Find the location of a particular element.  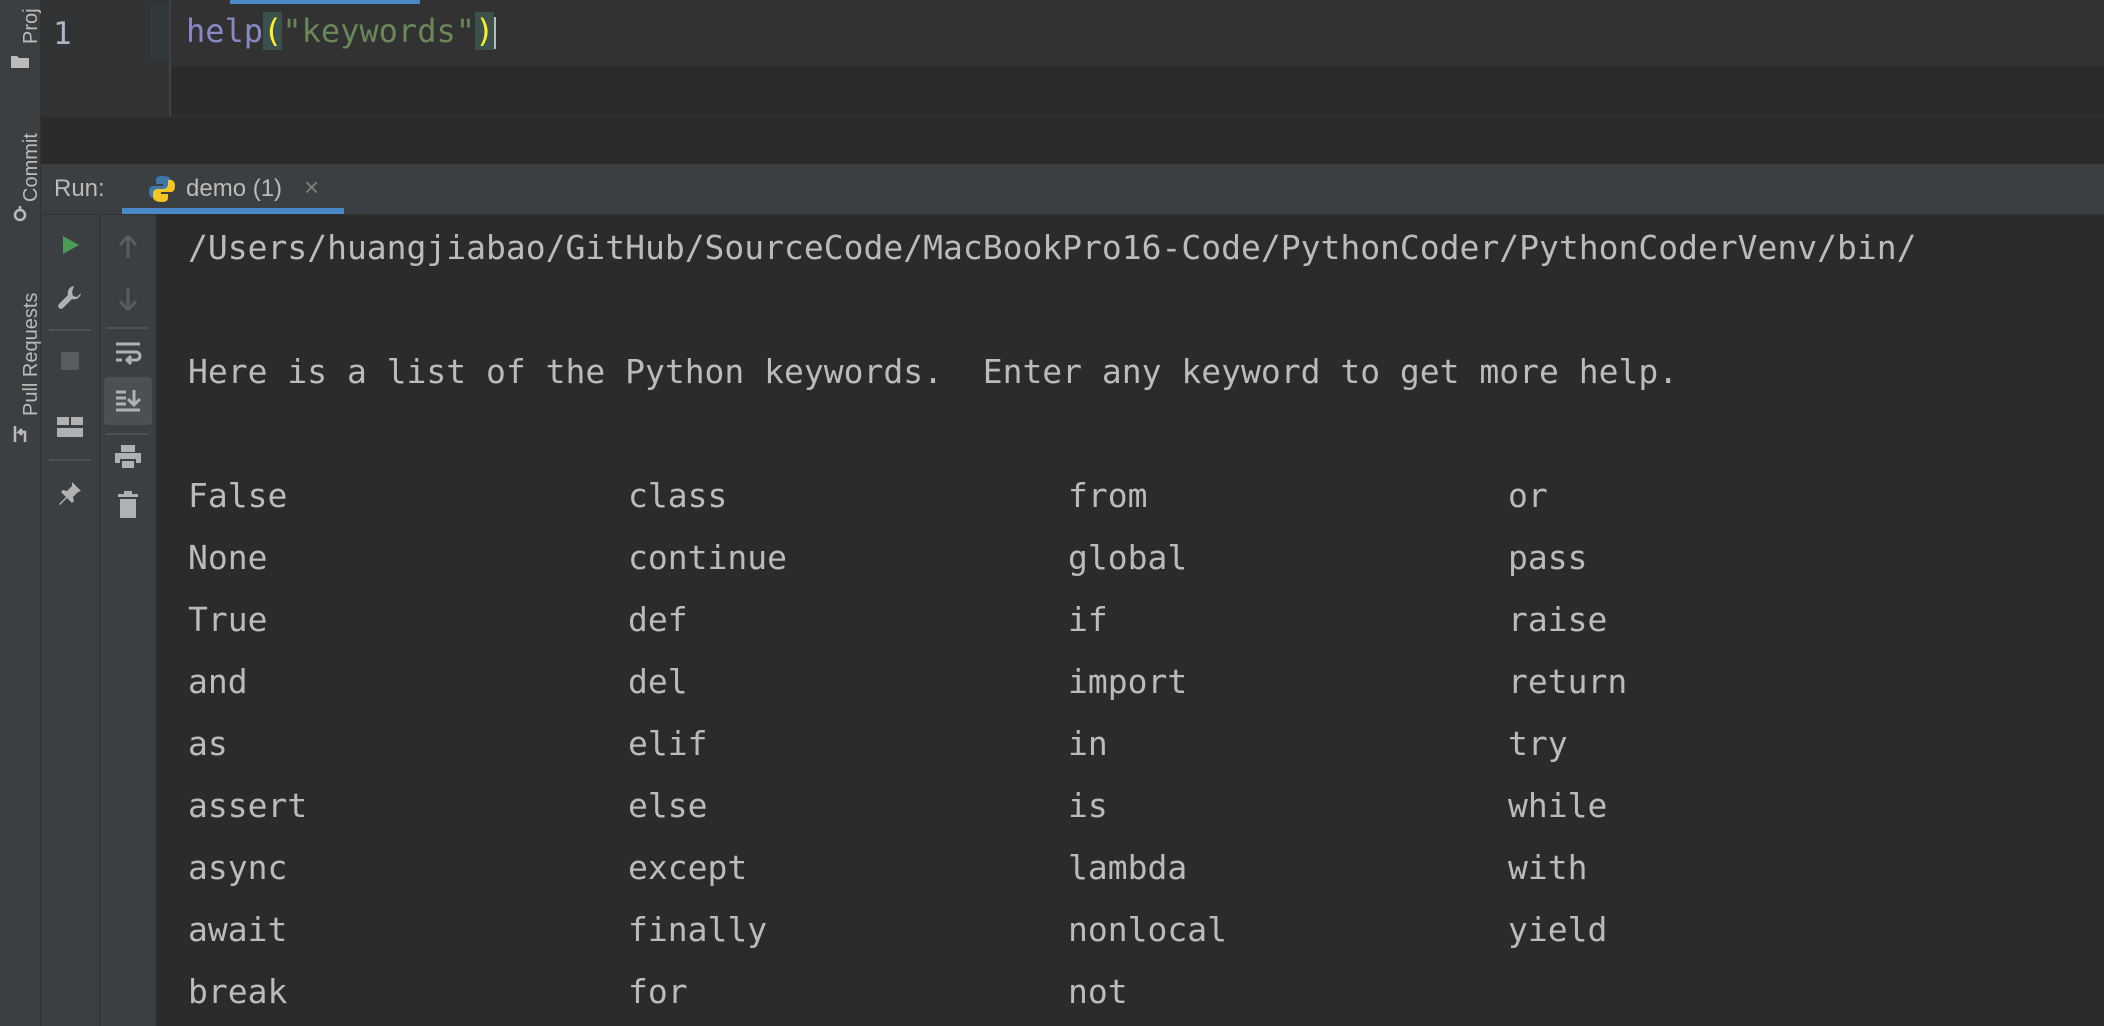

pin-icon is located at coordinates (70, 493).